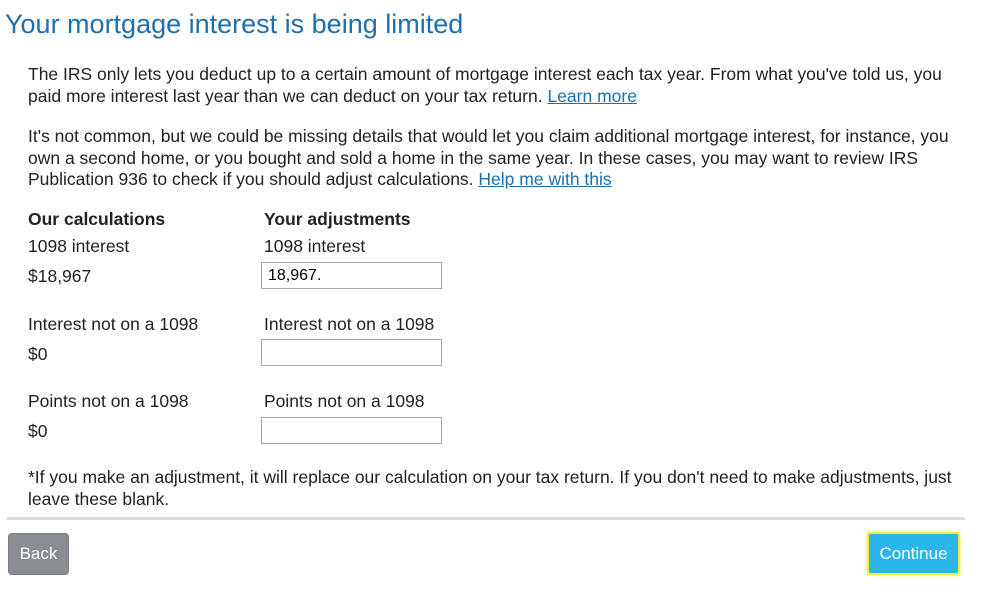 Image resolution: width=999 pixels, height=594 pixels. Describe the element at coordinates (351, 352) in the screenshot. I see `adjust-interest-not-on-1098-input` at that location.